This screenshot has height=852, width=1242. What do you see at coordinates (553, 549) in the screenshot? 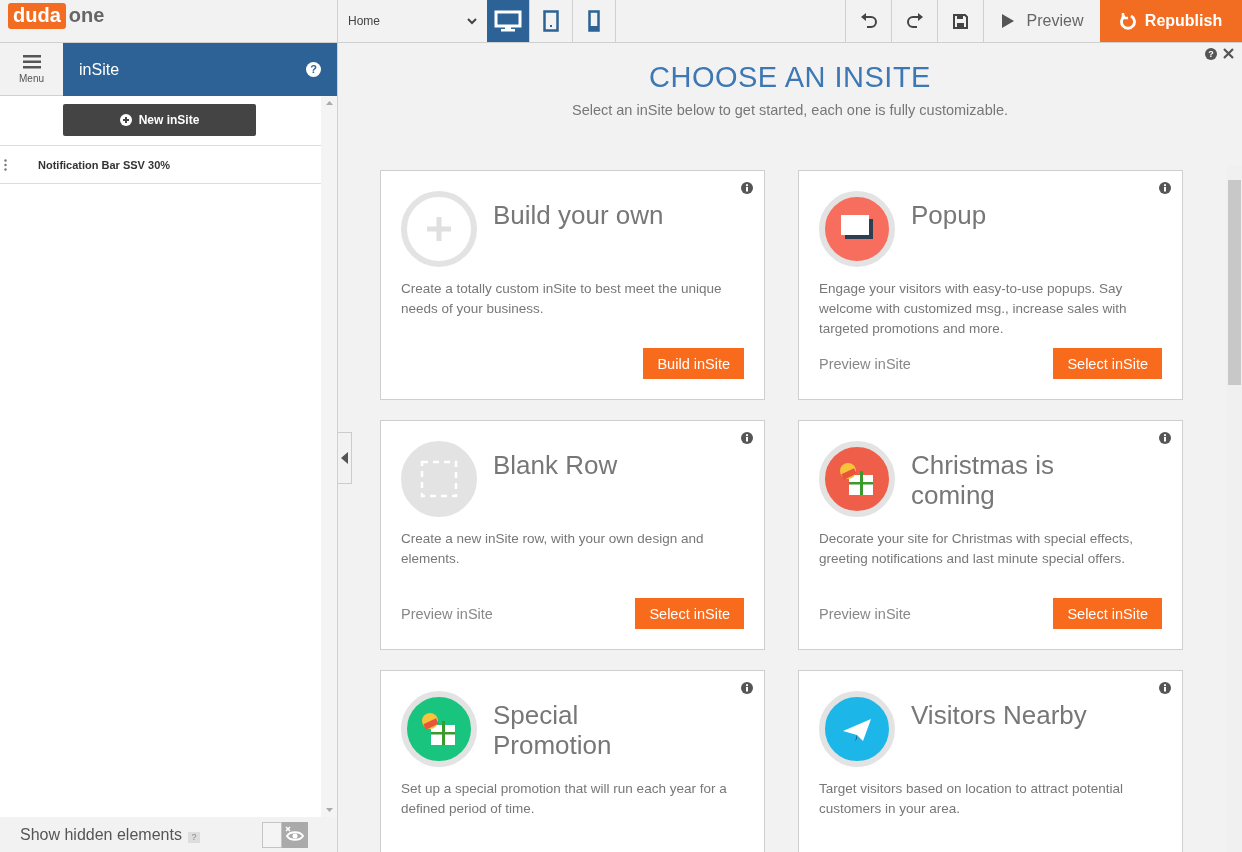
I see `card-description: Create a new inSite row, with your own design and elements.` at bounding box center [553, 549].